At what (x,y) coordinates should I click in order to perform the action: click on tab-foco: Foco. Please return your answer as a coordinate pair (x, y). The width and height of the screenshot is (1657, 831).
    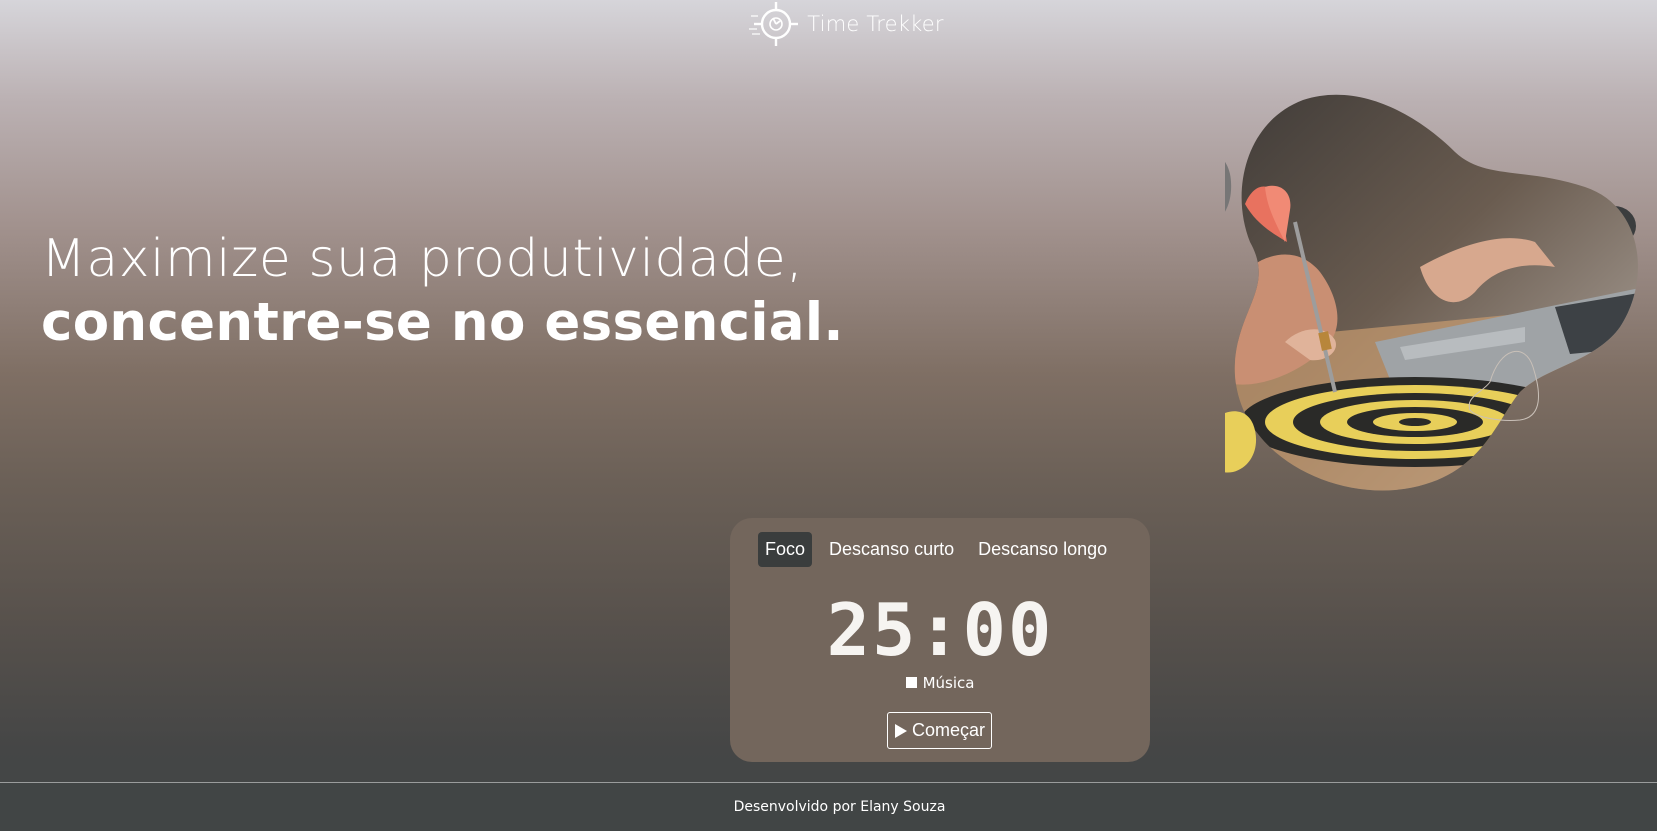
    Looking at the image, I should click on (785, 549).